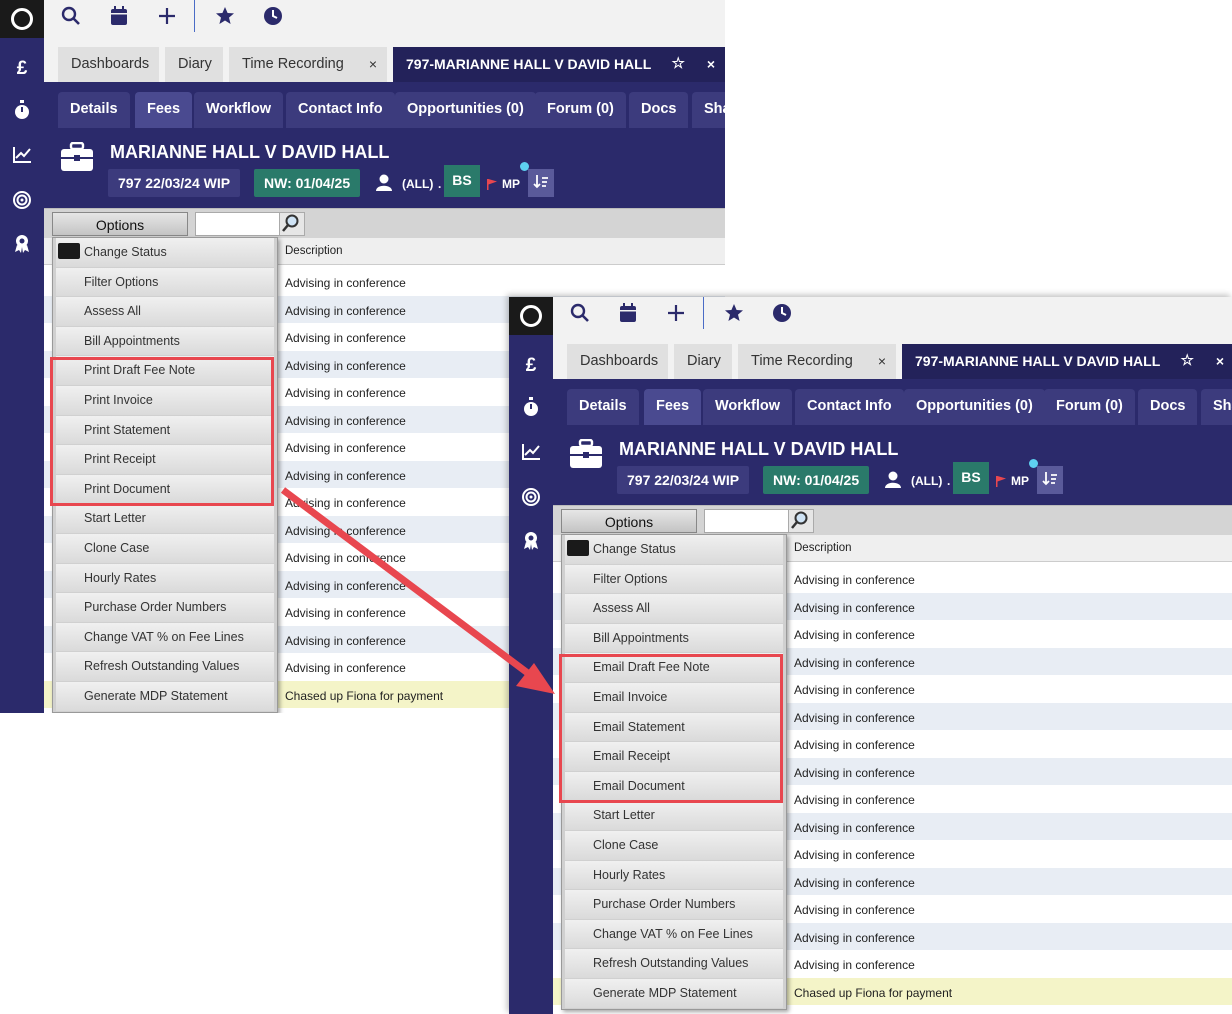  Describe the element at coordinates (155, 607) in the screenshot. I see `menu-item-label: Purchase Order Numbers` at that location.